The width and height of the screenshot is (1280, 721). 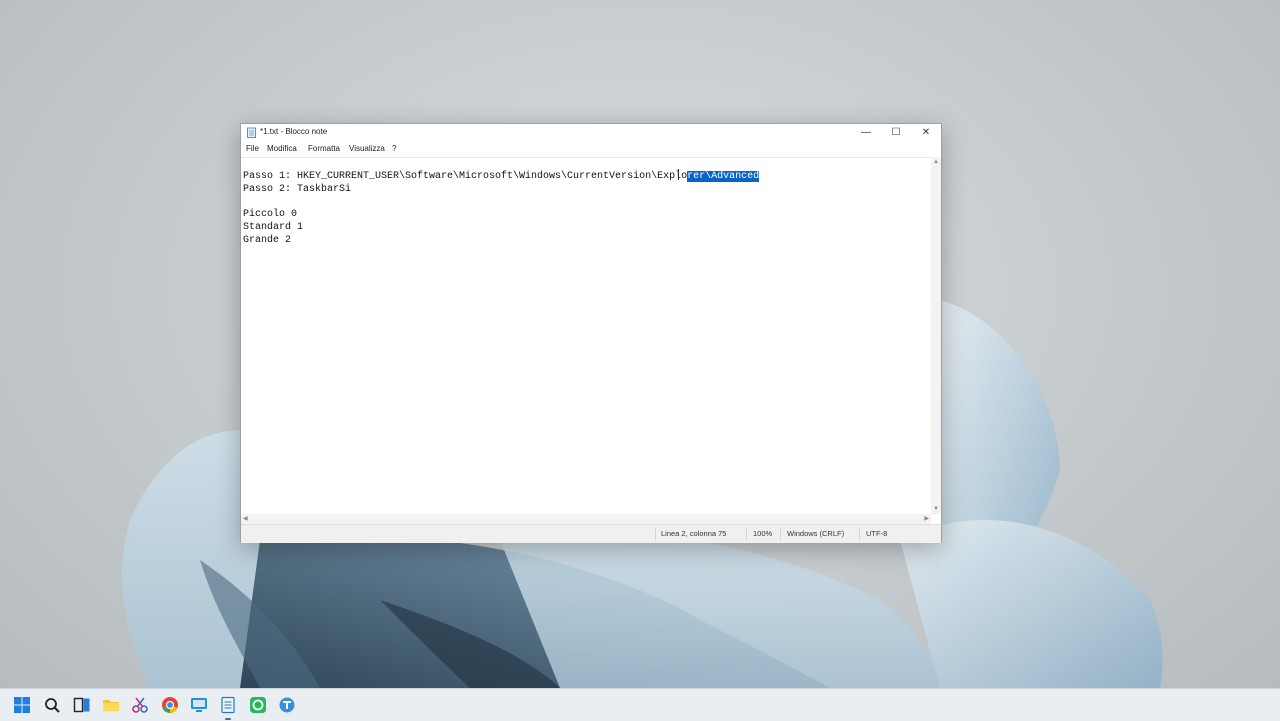 I want to click on editor-line-5: Standard 1, so click(x=273, y=227).